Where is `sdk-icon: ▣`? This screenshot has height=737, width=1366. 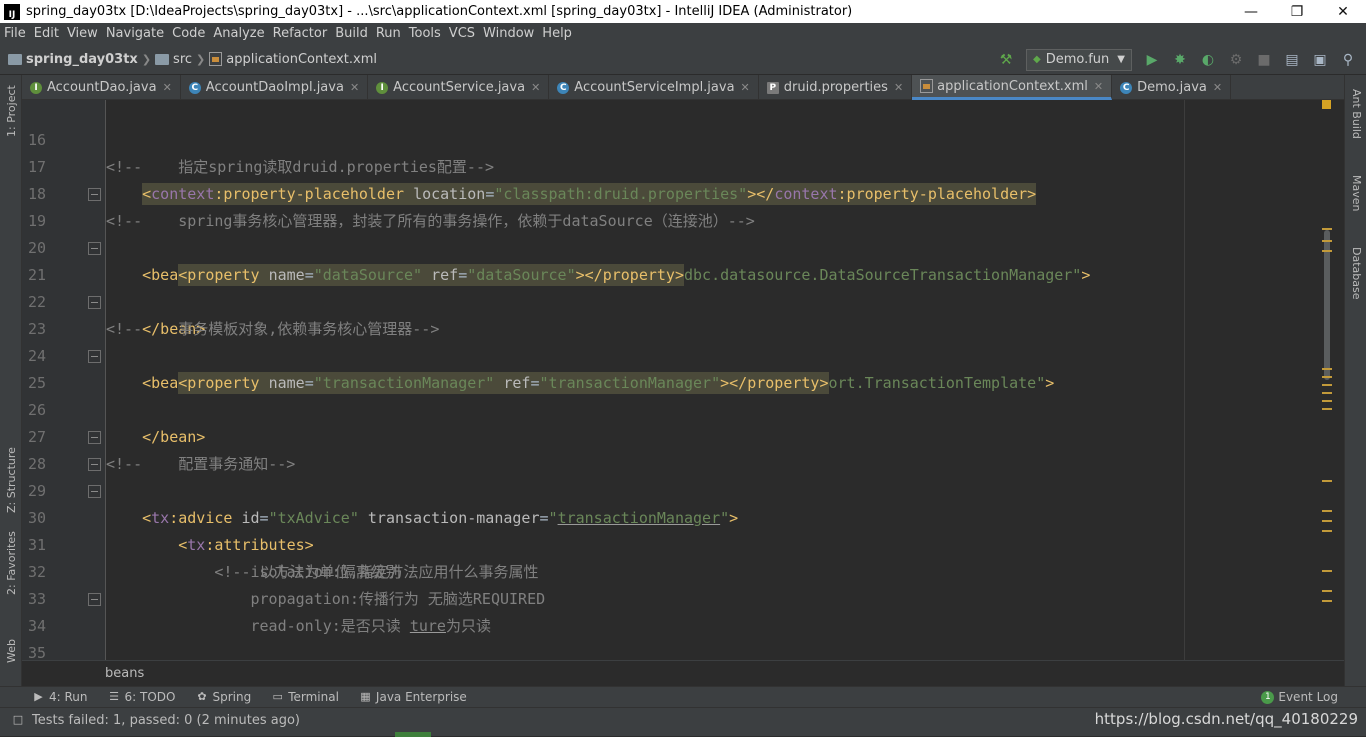
sdk-icon: ▣ is located at coordinates (1320, 60).